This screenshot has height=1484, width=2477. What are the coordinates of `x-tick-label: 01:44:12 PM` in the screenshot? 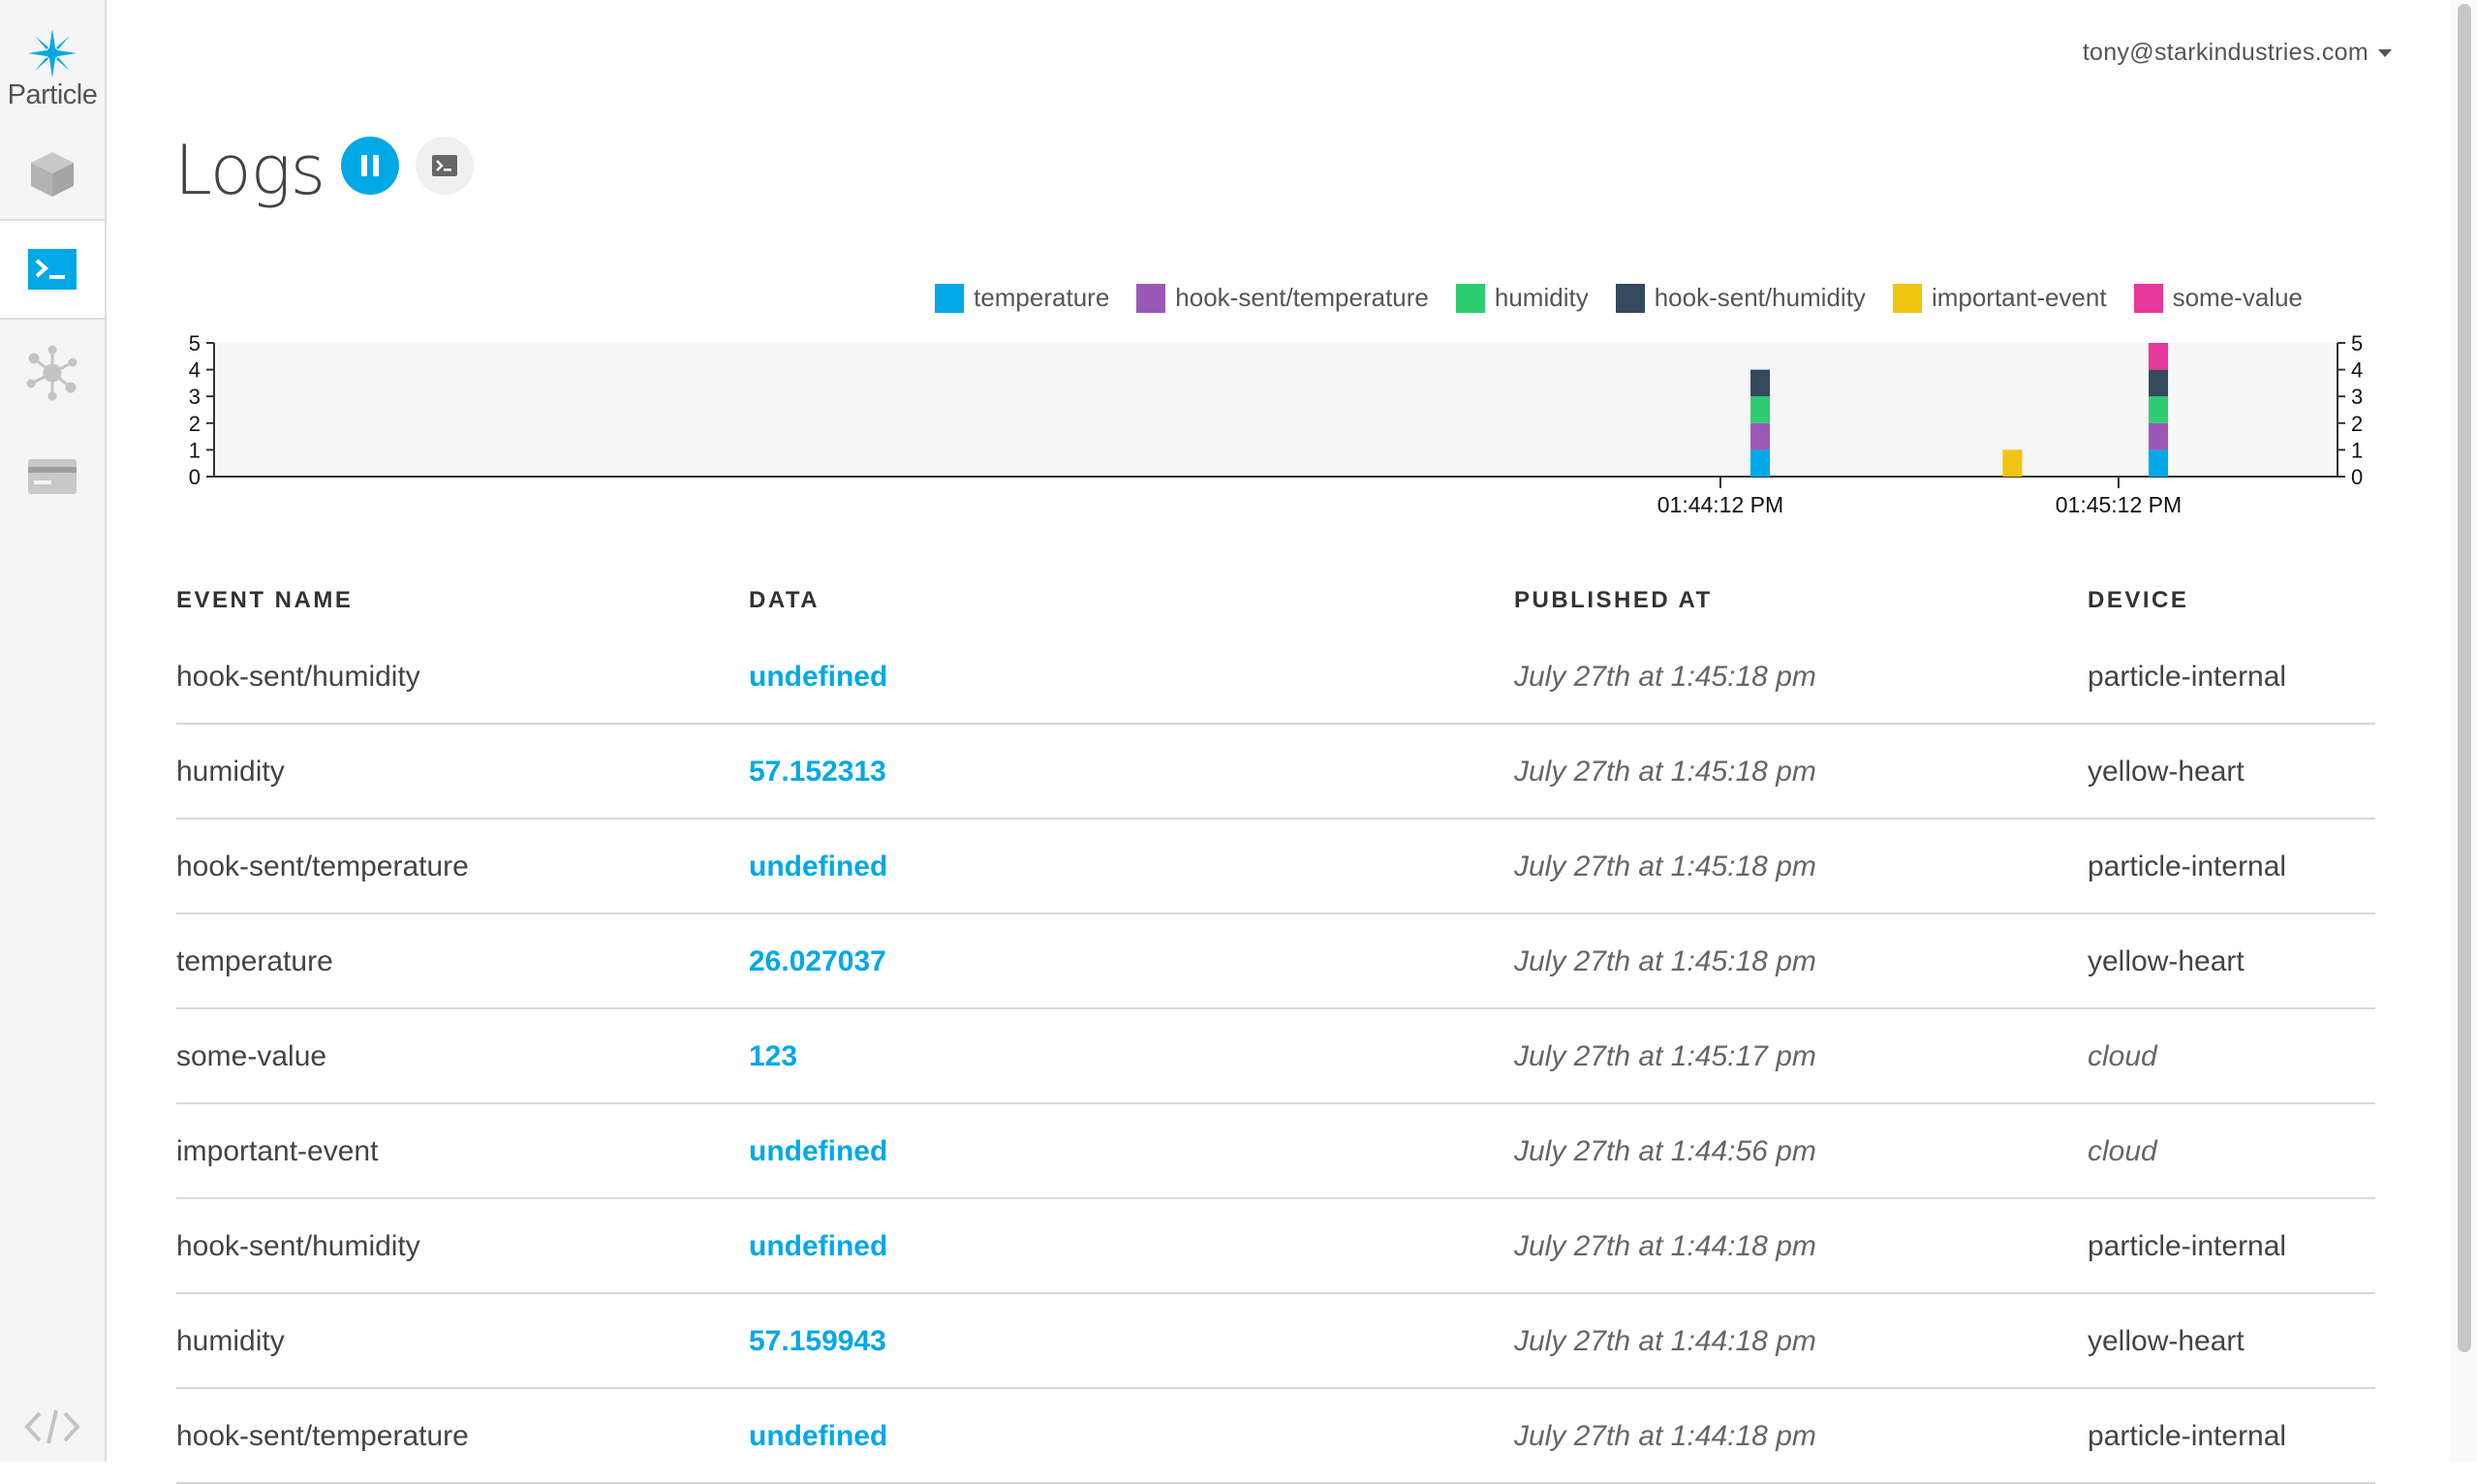 It's located at (1720, 504).